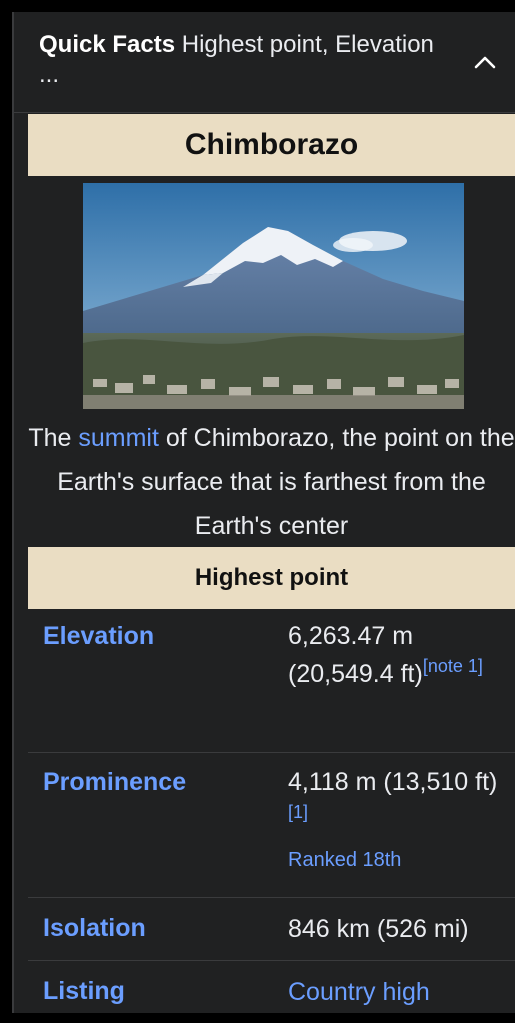 This screenshot has width=515, height=1023. What do you see at coordinates (94, 928) in the screenshot?
I see `isolation-label: Isolation` at bounding box center [94, 928].